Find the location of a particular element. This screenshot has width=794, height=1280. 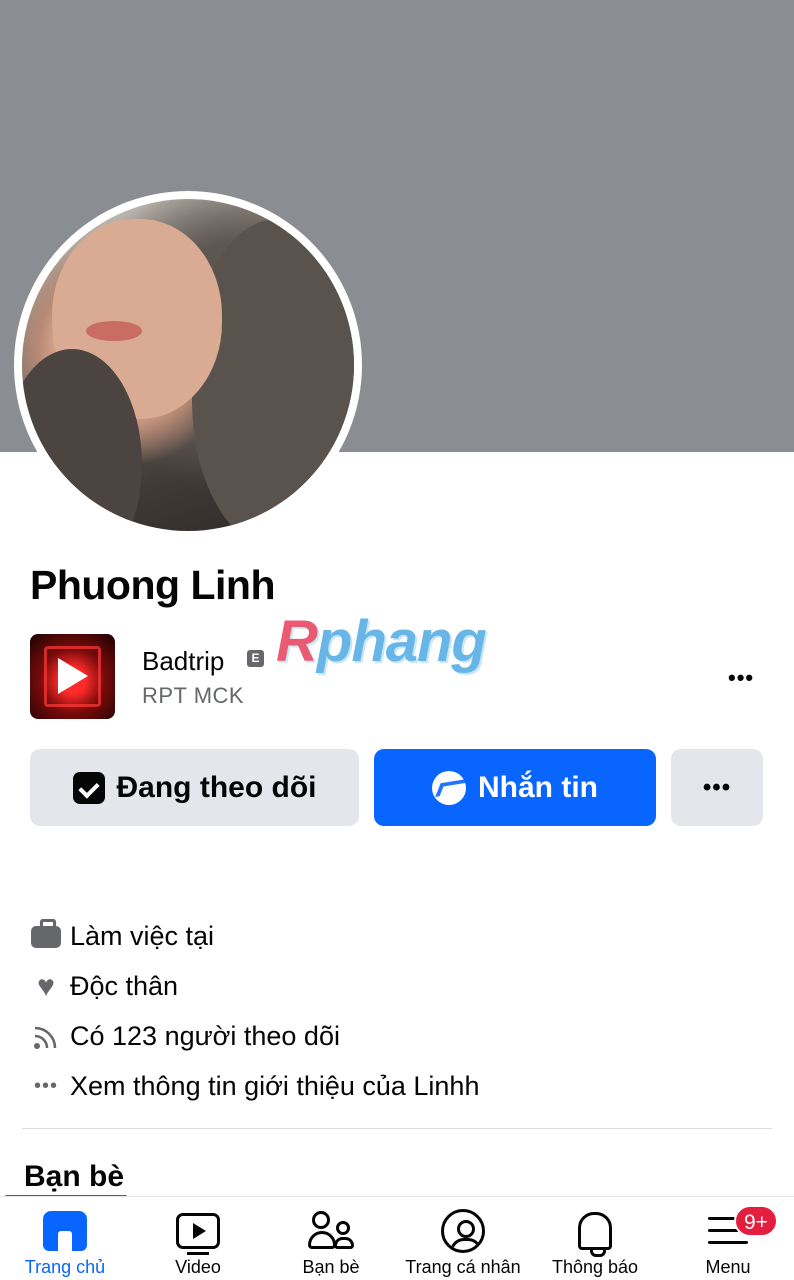

more-options-button: ••• is located at coordinates (717, 787).